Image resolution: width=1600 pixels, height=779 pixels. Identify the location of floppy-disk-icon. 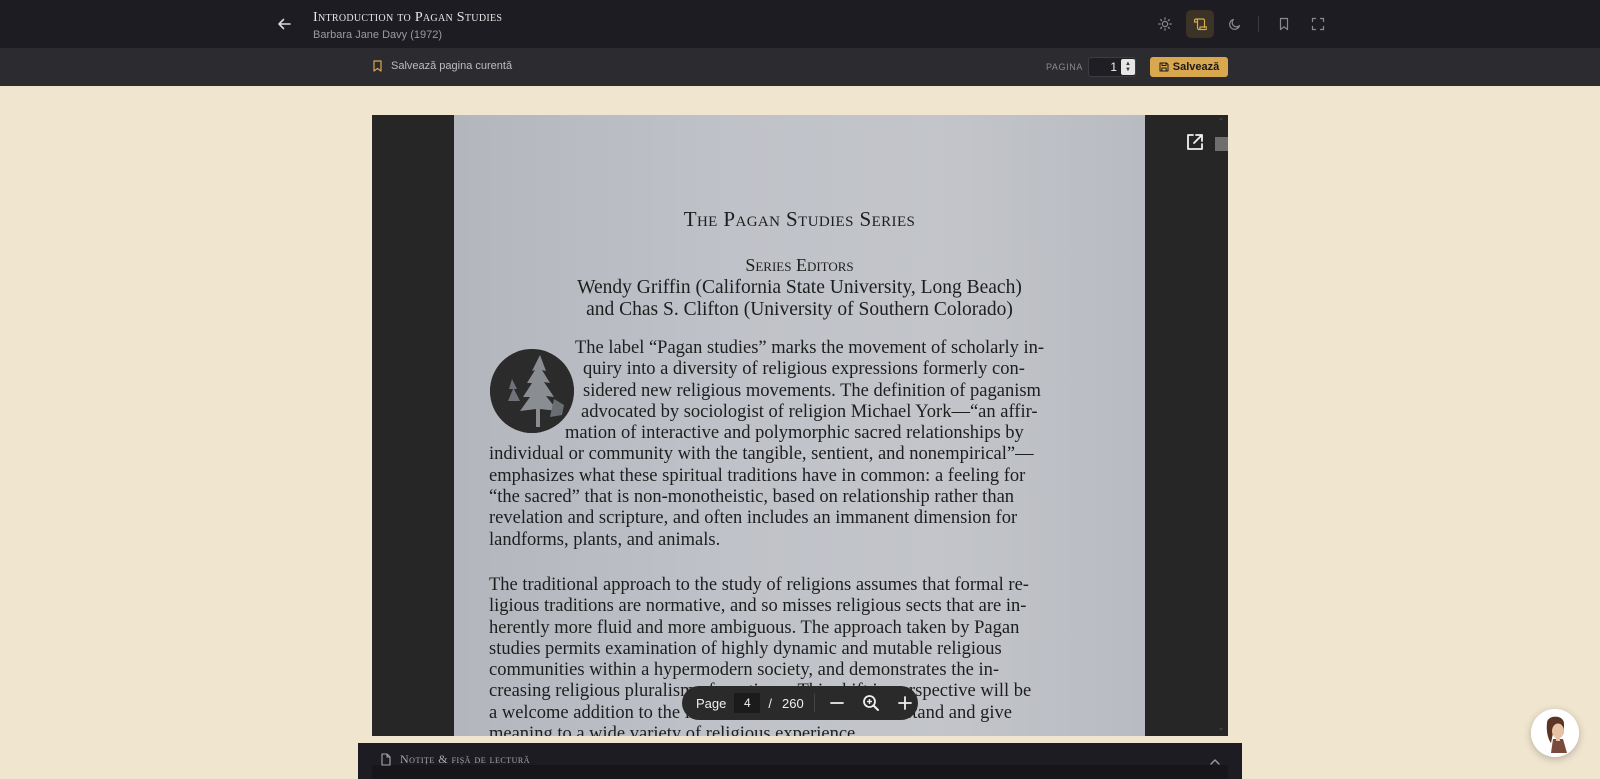
(1164, 67).